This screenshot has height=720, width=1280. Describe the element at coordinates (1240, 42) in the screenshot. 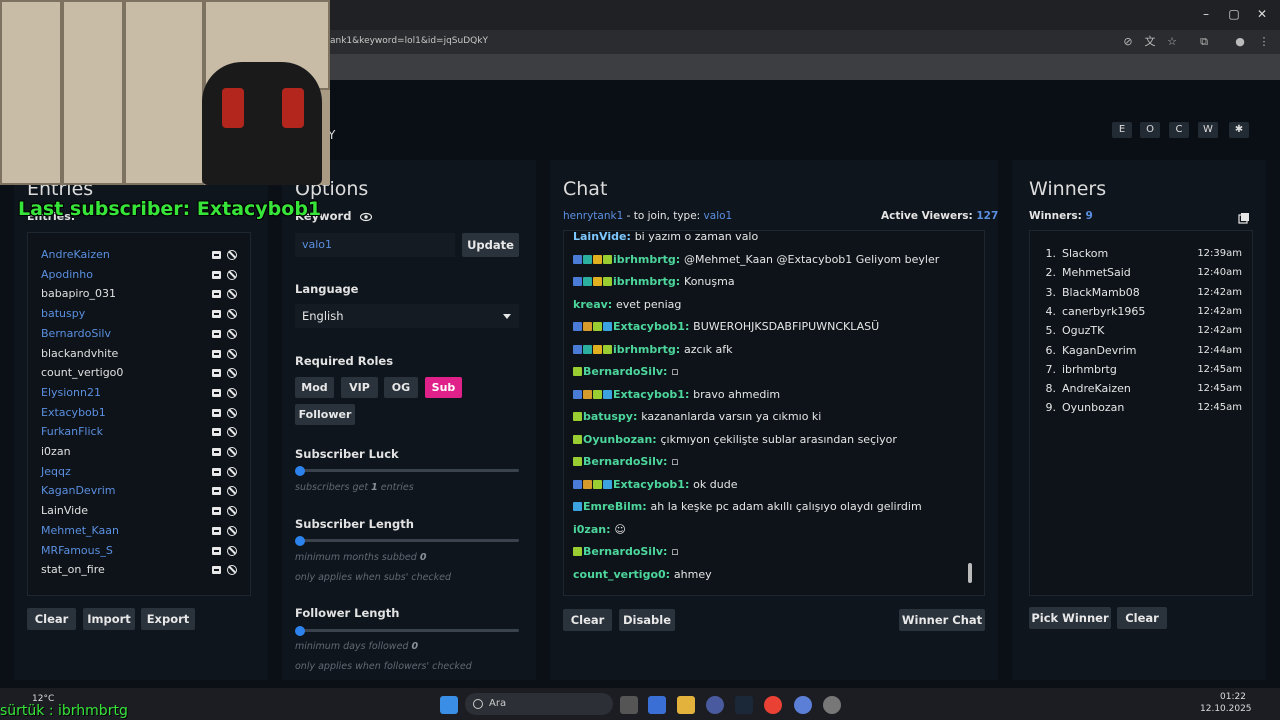

I see `profile-icon: ●` at that location.